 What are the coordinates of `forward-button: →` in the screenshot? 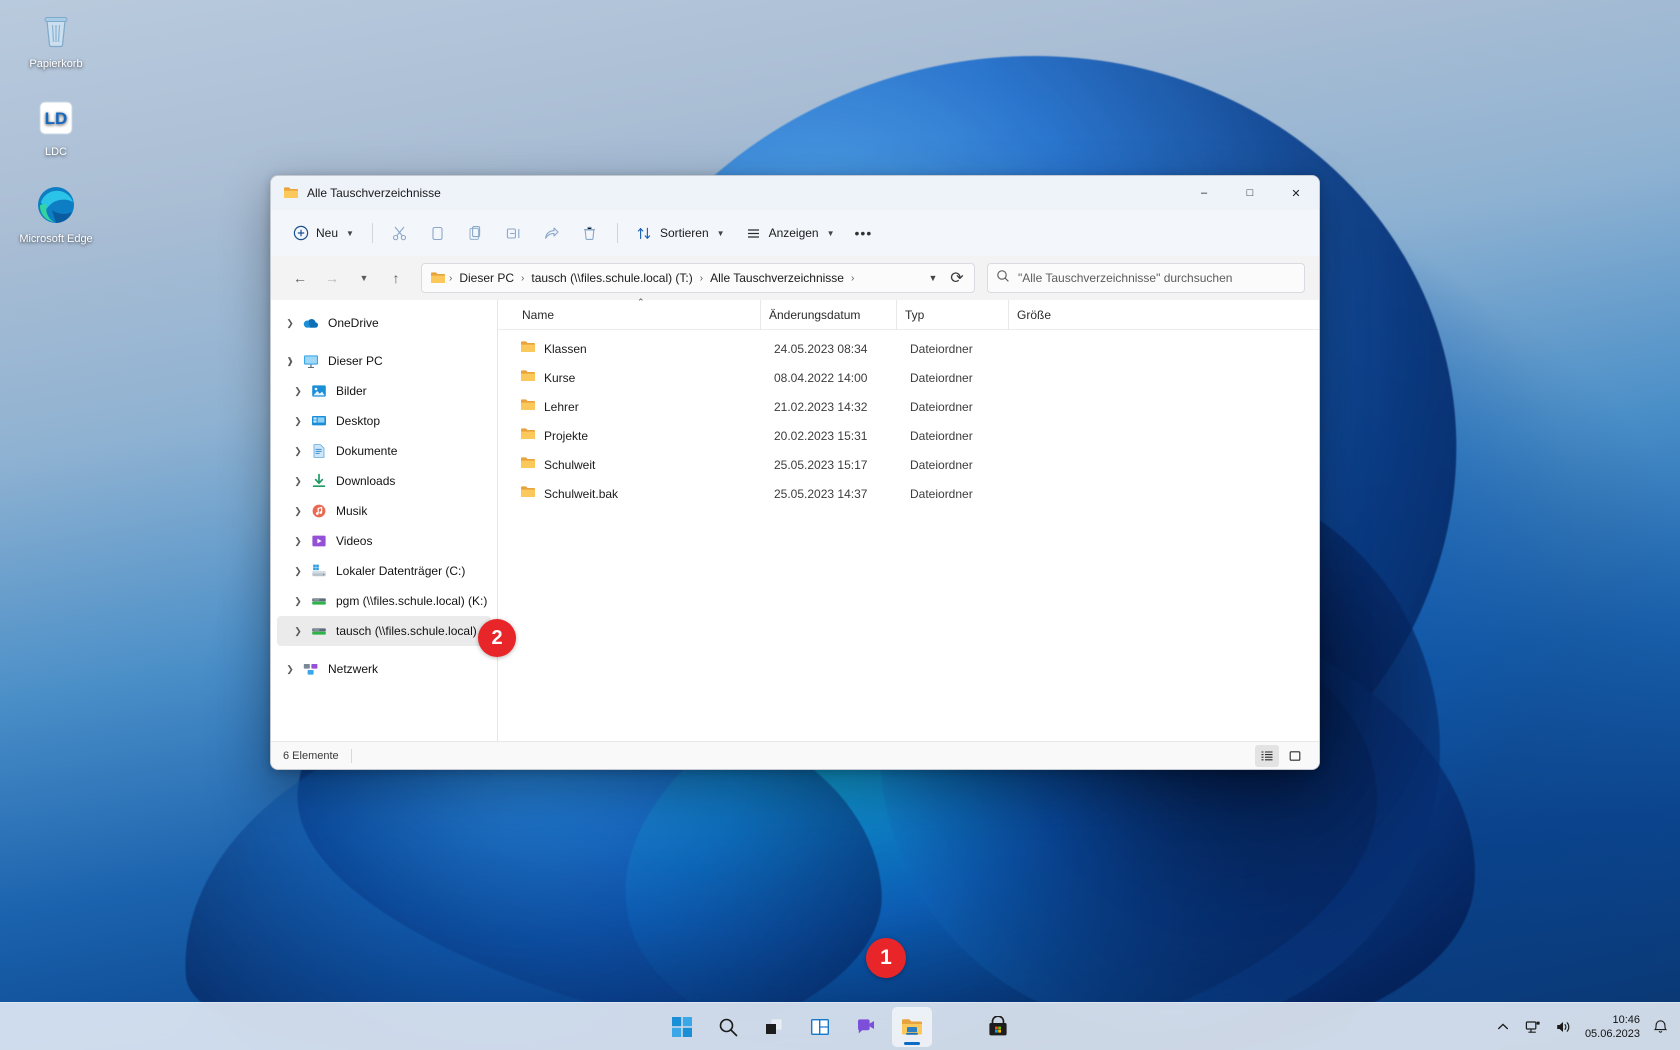 It's located at (332, 278).